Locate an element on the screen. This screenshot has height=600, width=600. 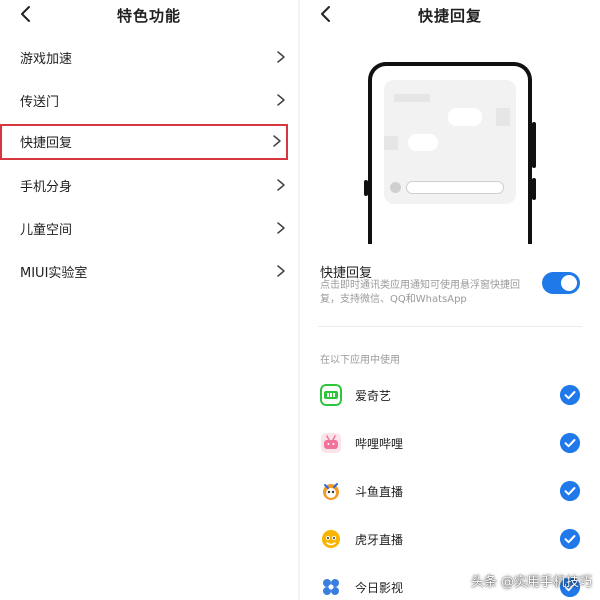
phone-illustration is located at coordinates (450, 153).